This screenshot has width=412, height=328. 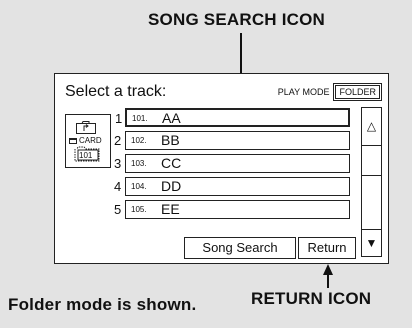 I want to click on track-row: 1 101. AA, so click(x=232, y=117).